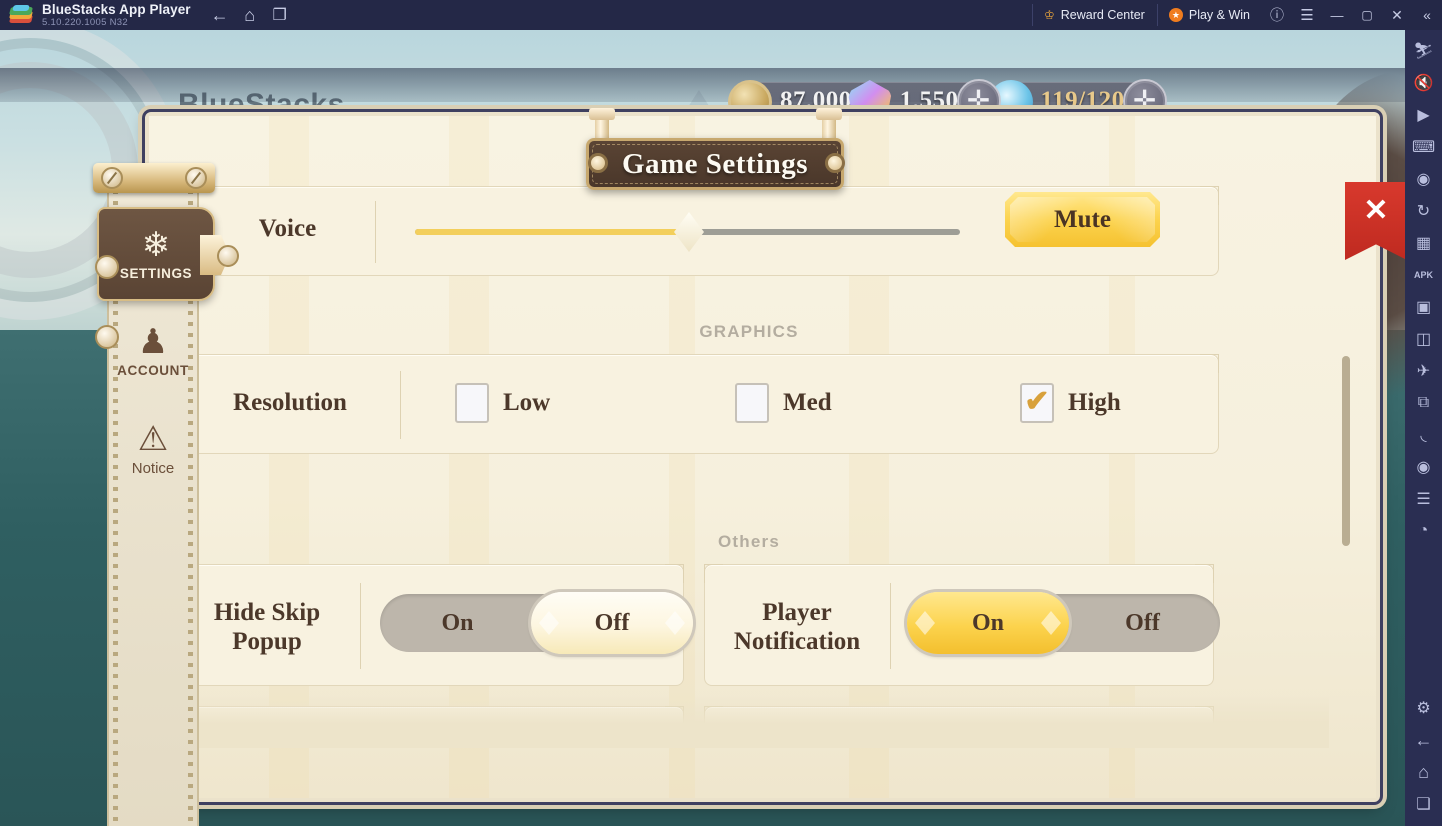  What do you see at coordinates (1142, 622) in the screenshot?
I see `toggle-off-text: Off` at bounding box center [1142, 622].